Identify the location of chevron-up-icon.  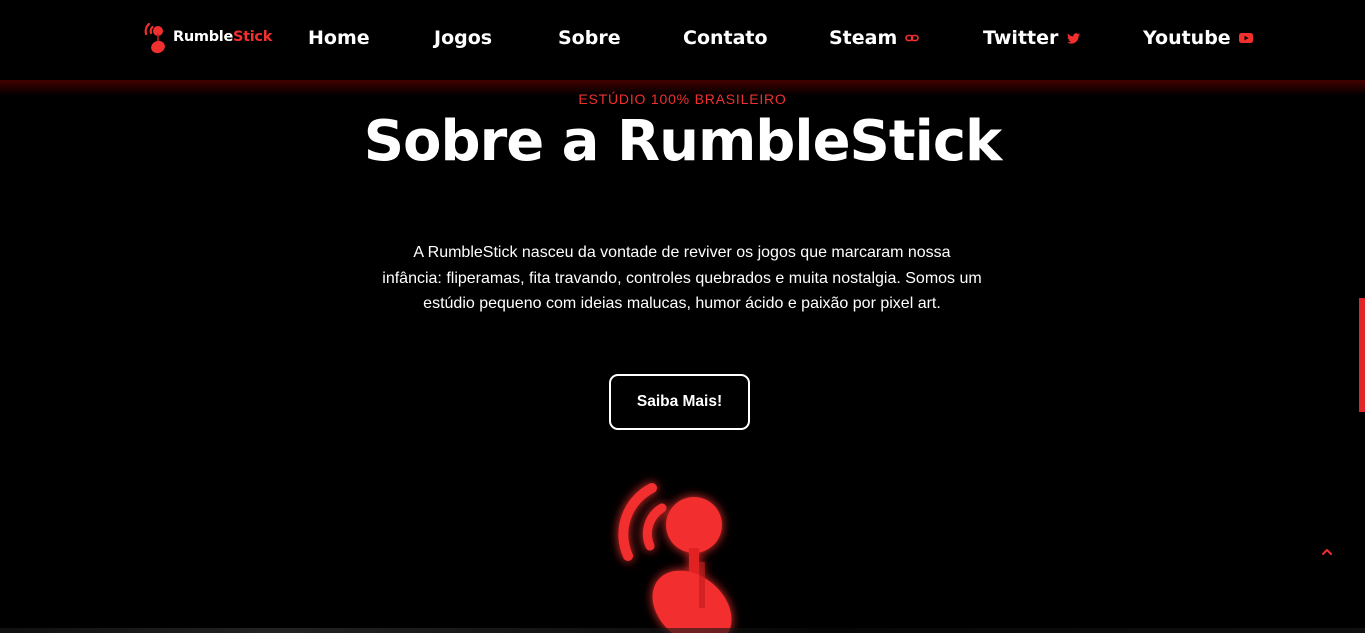
(1327, 552).